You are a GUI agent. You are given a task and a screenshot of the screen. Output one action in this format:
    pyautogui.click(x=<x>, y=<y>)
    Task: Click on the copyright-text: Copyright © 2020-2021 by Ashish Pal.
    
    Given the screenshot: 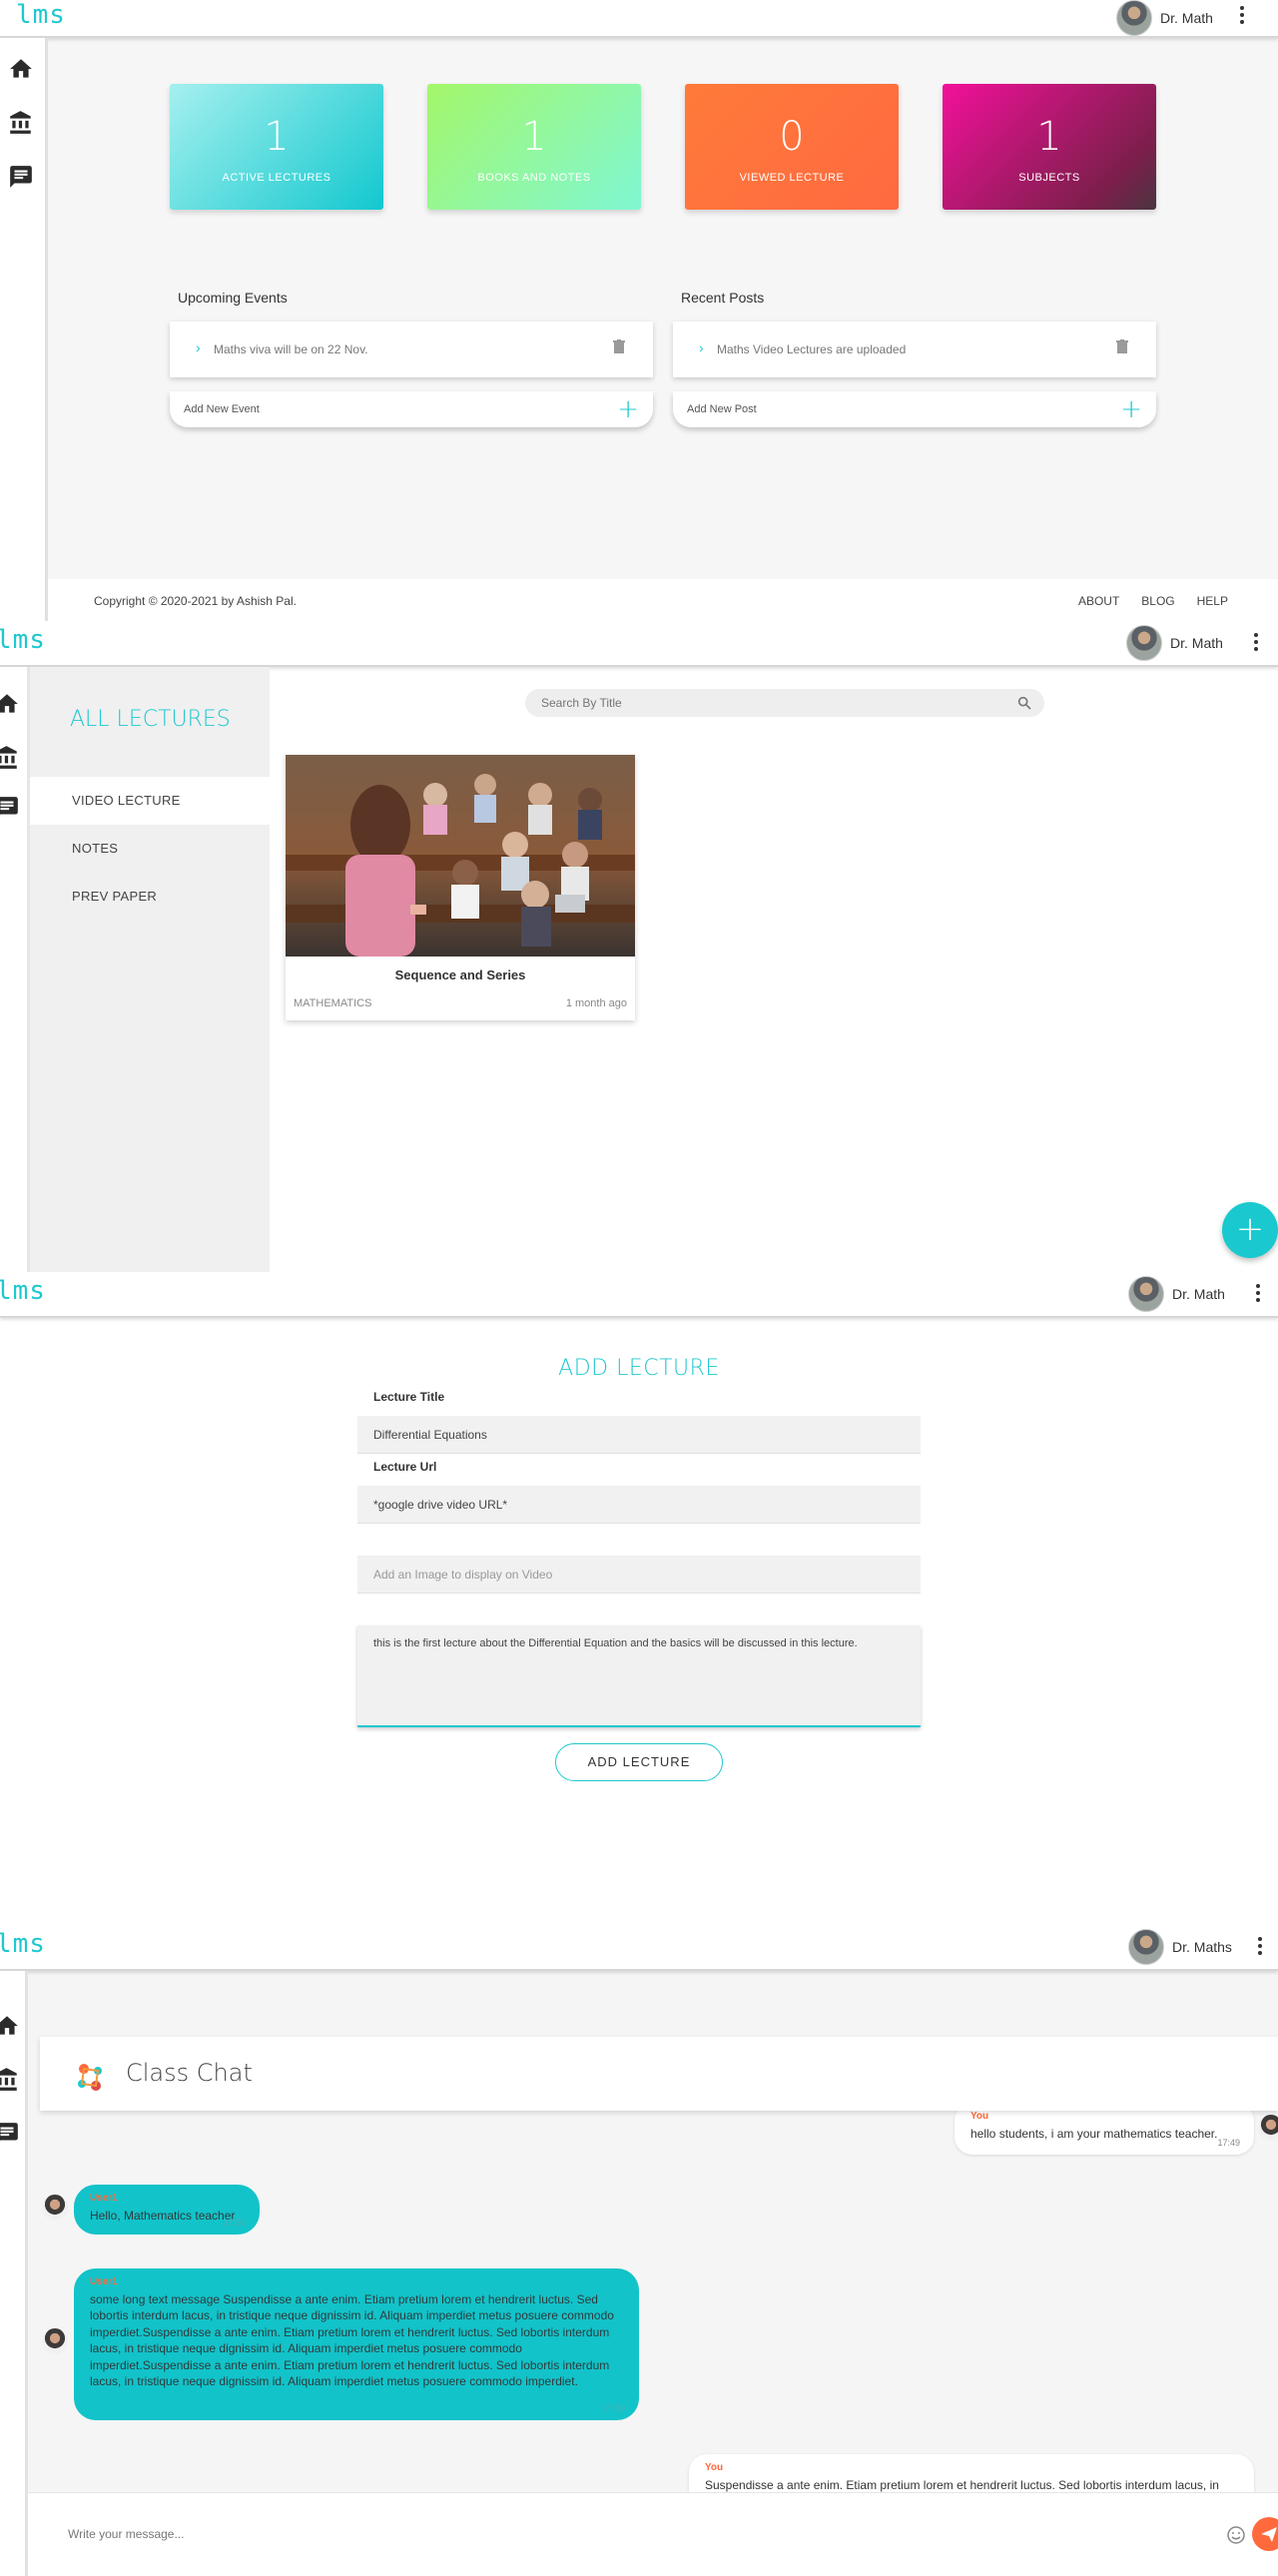 What is the action you would take?
    pyautogui.click(x=195, y=601)
    